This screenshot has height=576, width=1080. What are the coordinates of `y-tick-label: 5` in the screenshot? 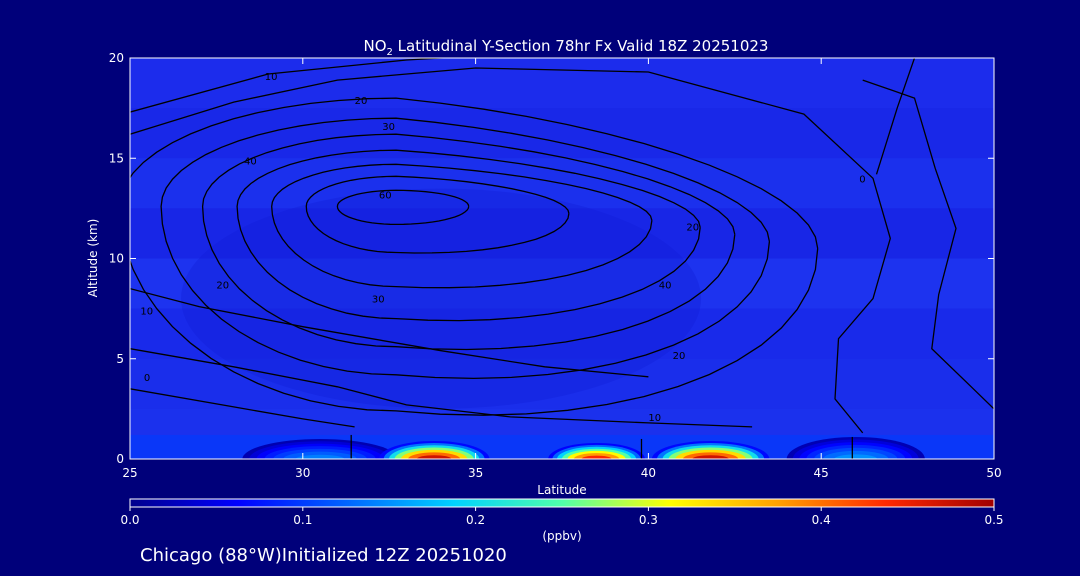 It's located at (120, 359).